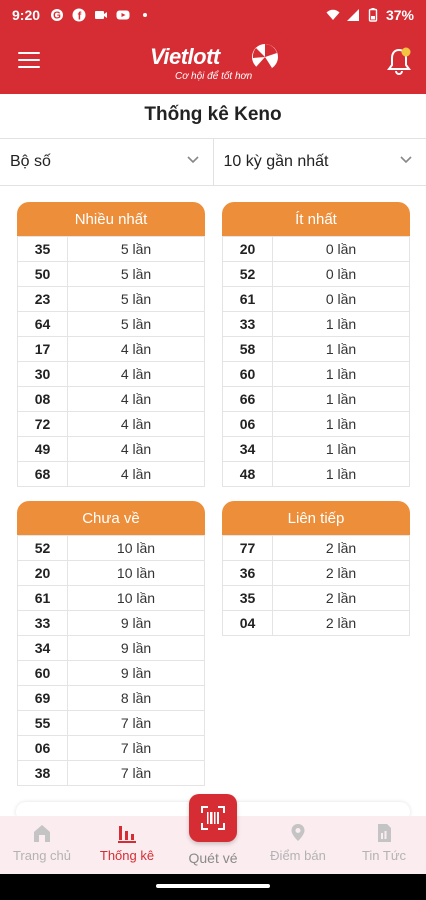 The width and height of the screenshot is (426, 900). I want to click on video-icon, so click(101, 15).